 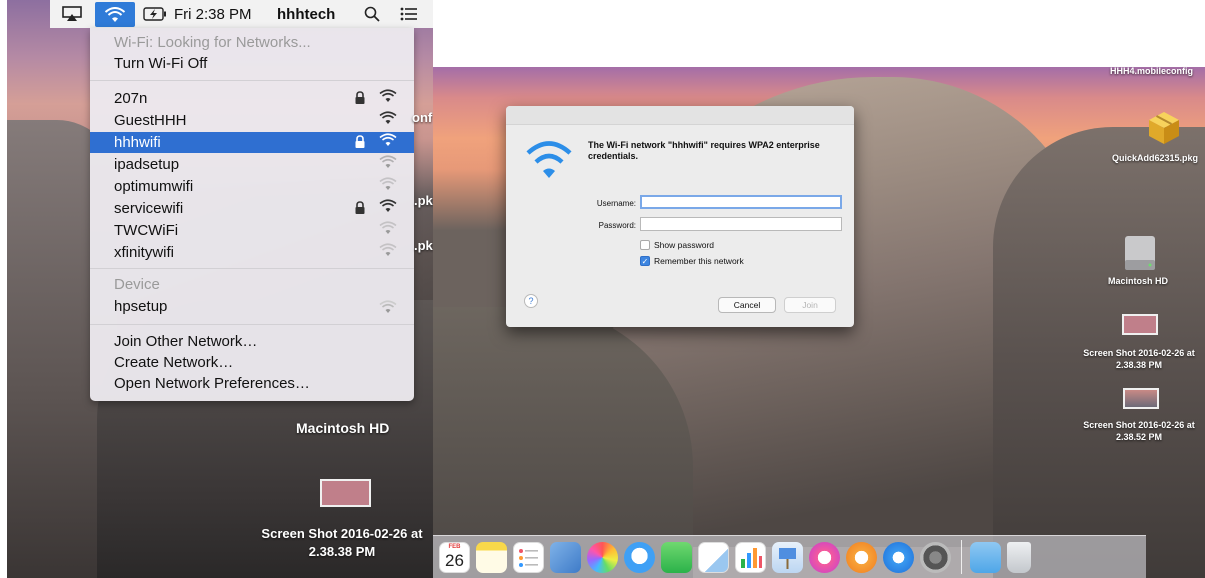 I want to click on battery-icon, so click(x=155, y=14).